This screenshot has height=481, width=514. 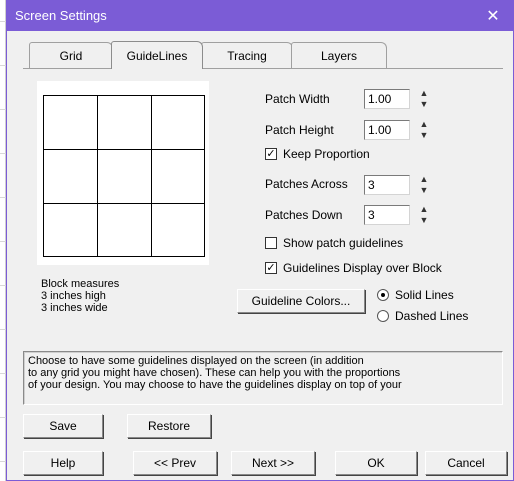 What do you see at coordinates (73, 296) in the screenshot?
I see `block-measures-height: 3 inches high` at bounding box center [73, 296].